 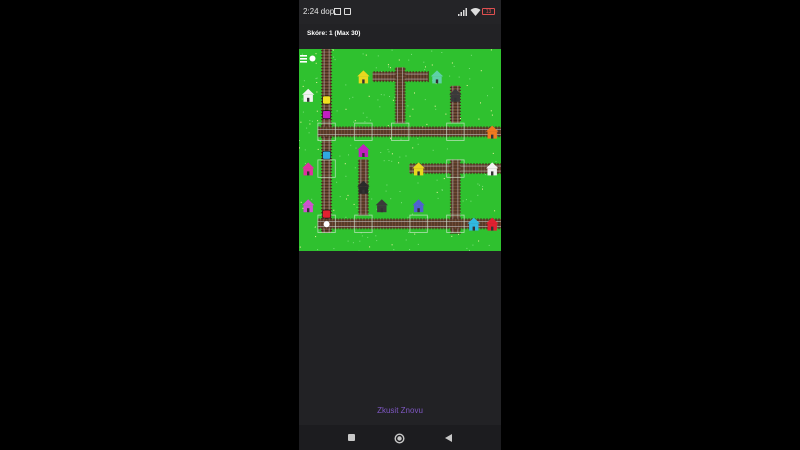 What do you see at coordinates (326, 224) in the screenshot?
I see `depot-icon` at bounding box center [326, 224].